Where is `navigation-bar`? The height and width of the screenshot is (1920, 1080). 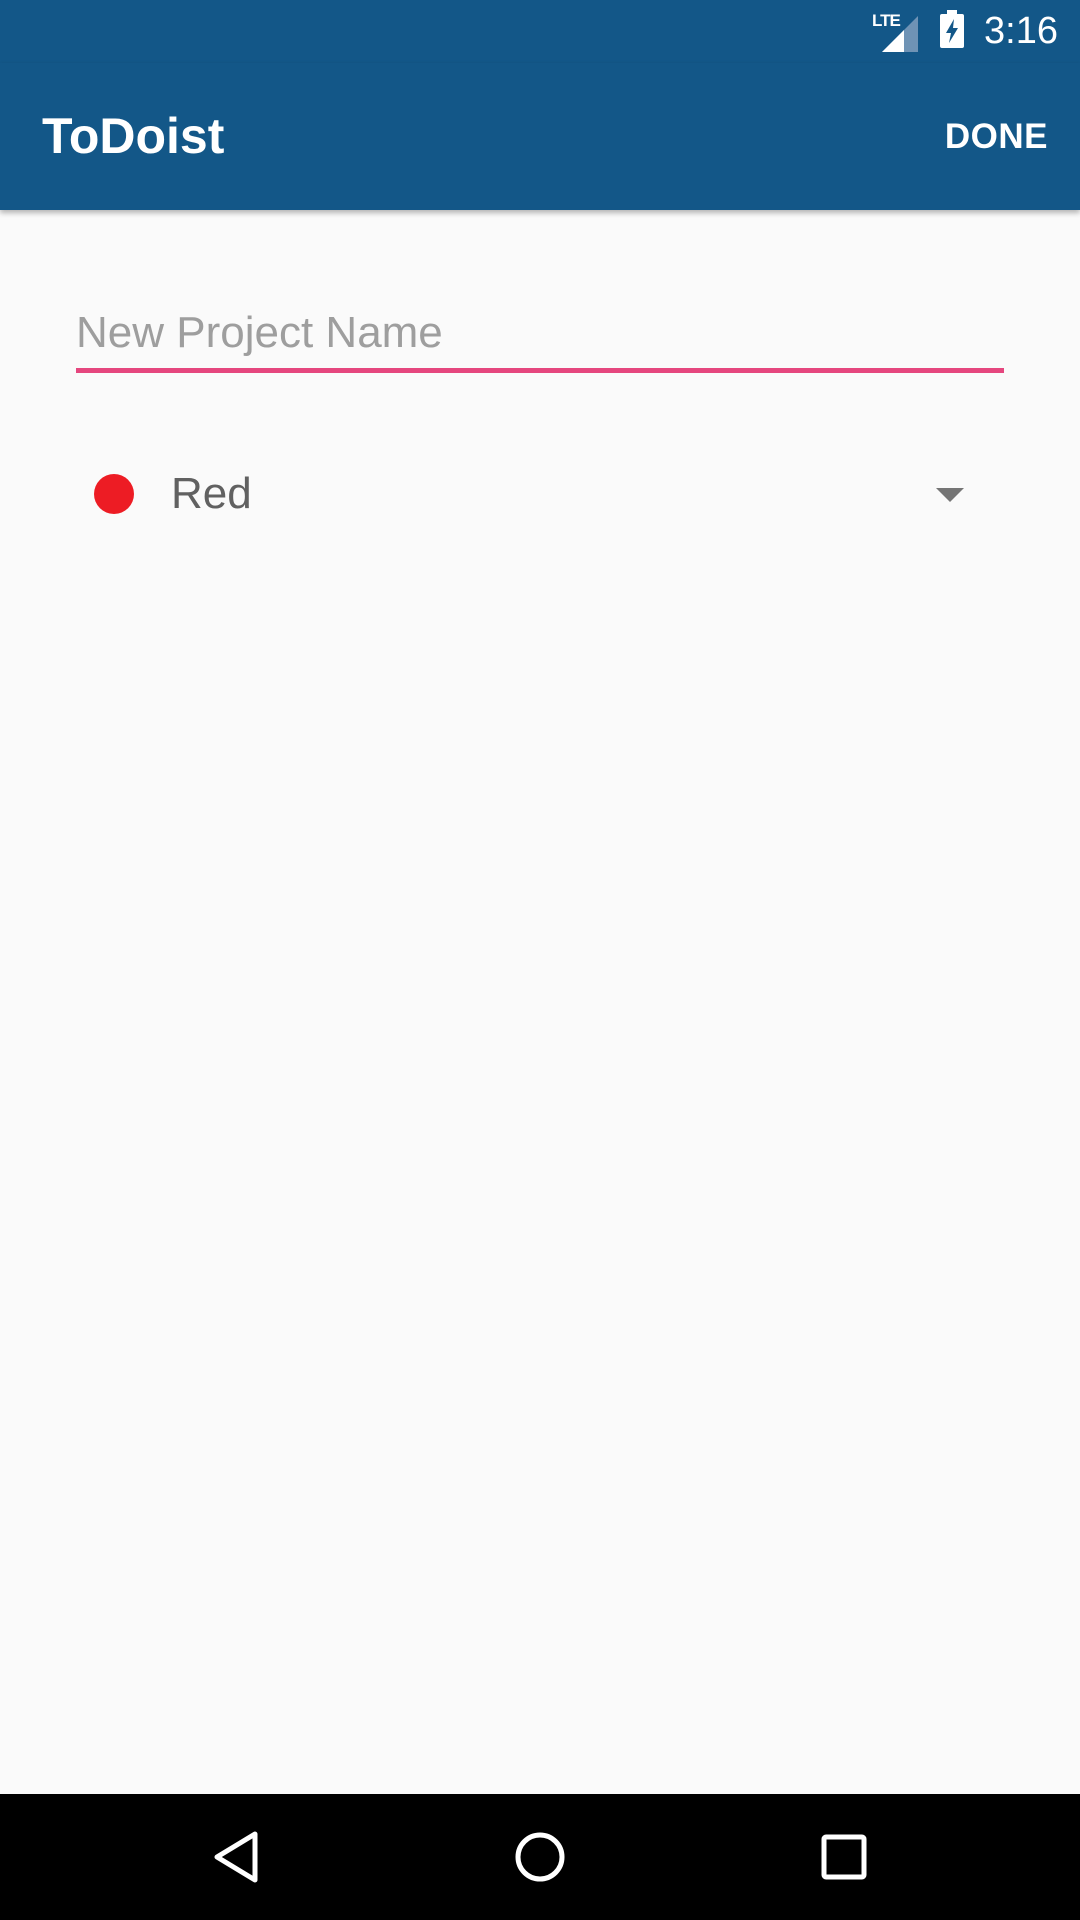 navigation-bar is located at coordinates (540, 1857).